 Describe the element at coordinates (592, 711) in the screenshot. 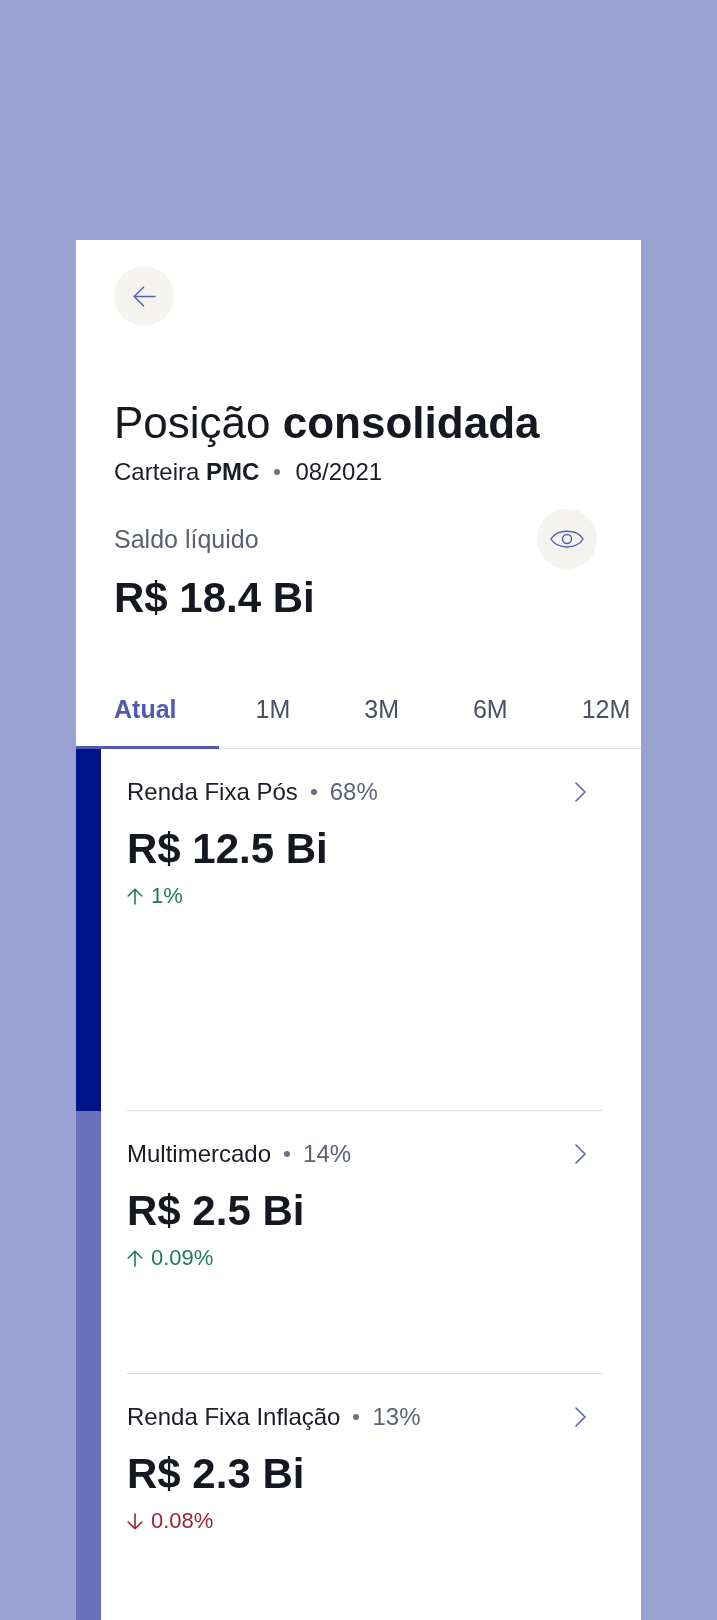

I see `period-tab: 12M` at that location.